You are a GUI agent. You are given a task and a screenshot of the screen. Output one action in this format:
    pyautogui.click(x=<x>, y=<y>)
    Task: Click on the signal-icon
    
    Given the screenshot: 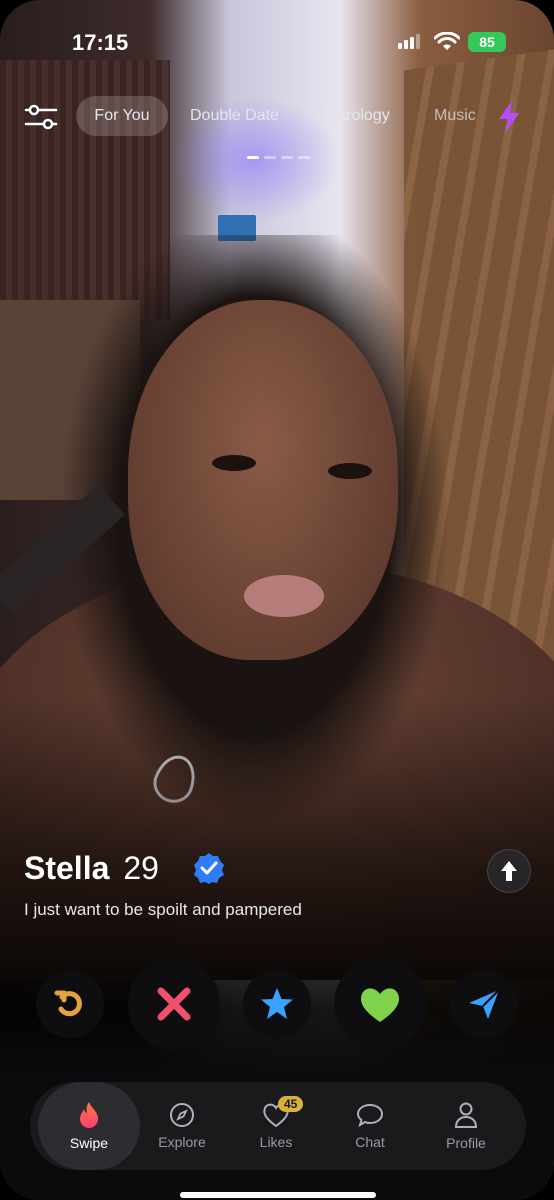 What is the action you would take?
    pyautogui.click(x=409, y=41)
    